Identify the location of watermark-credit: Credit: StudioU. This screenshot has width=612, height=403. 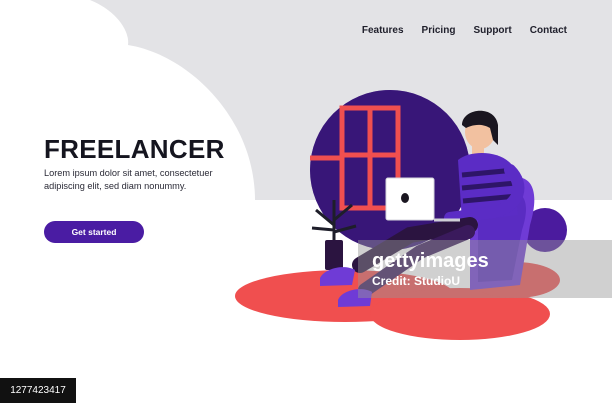
(416, 281).